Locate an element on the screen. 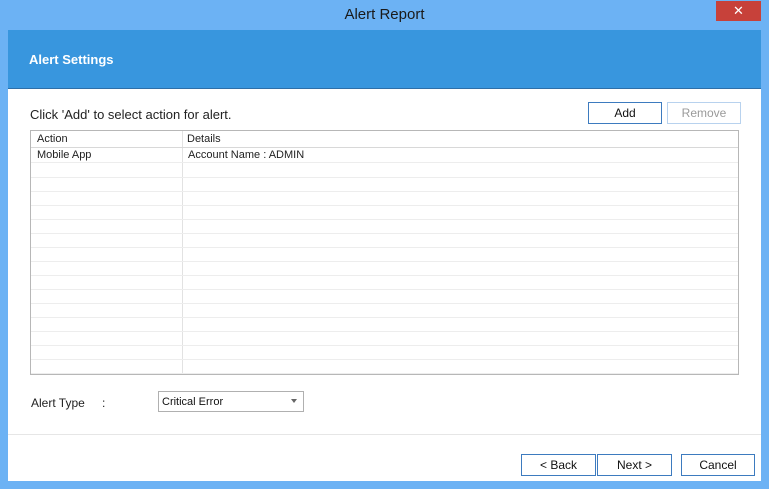 This screenshot has width=769, height=489. column-header-details: Details is located at coordinates (204, 139).